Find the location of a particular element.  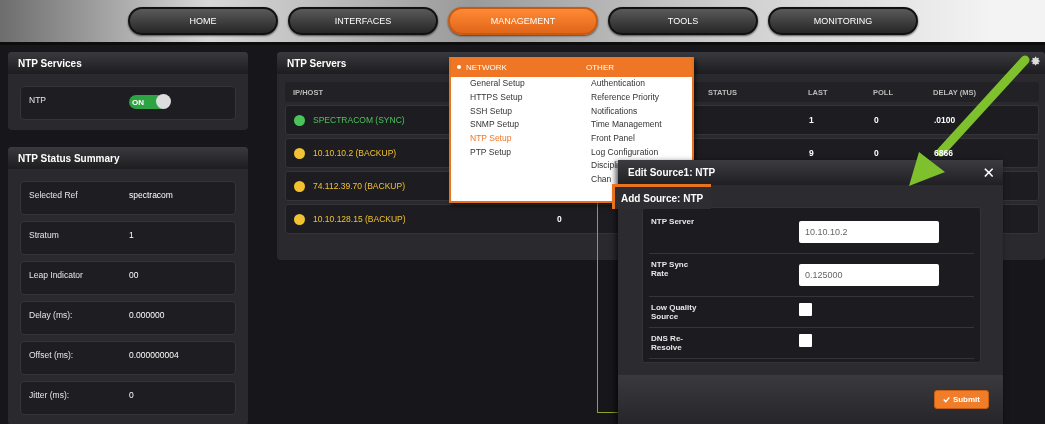

status-value: 0.000000 is located at coordinates (147, 316).